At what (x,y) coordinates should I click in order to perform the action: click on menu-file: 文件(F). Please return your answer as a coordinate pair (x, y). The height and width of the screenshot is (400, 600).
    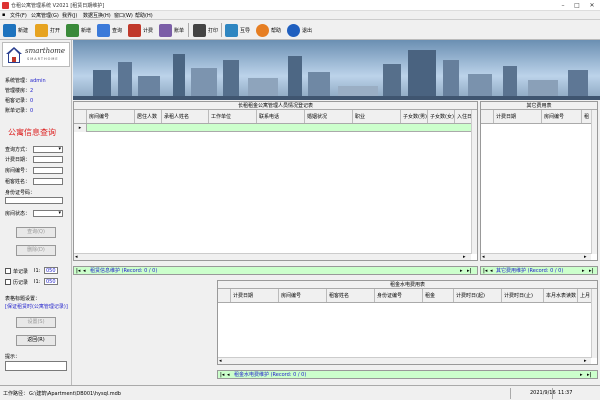
    Looking at the image, I should click on (18, 15).